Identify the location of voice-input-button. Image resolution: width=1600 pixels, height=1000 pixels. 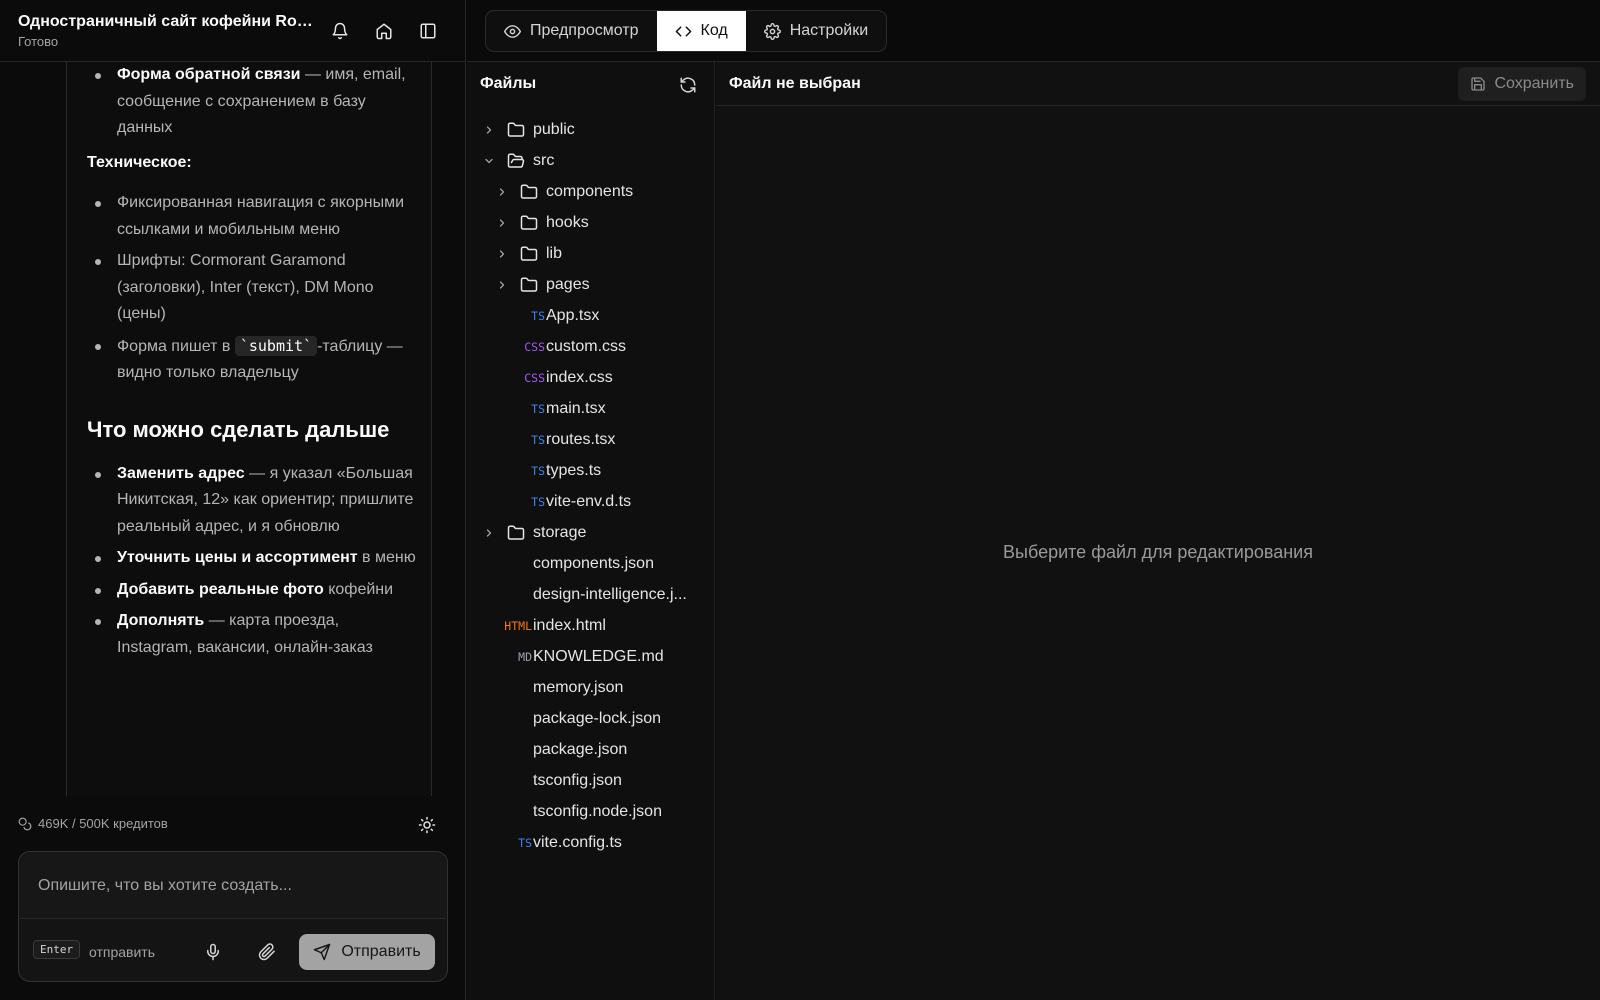
(213, 952).